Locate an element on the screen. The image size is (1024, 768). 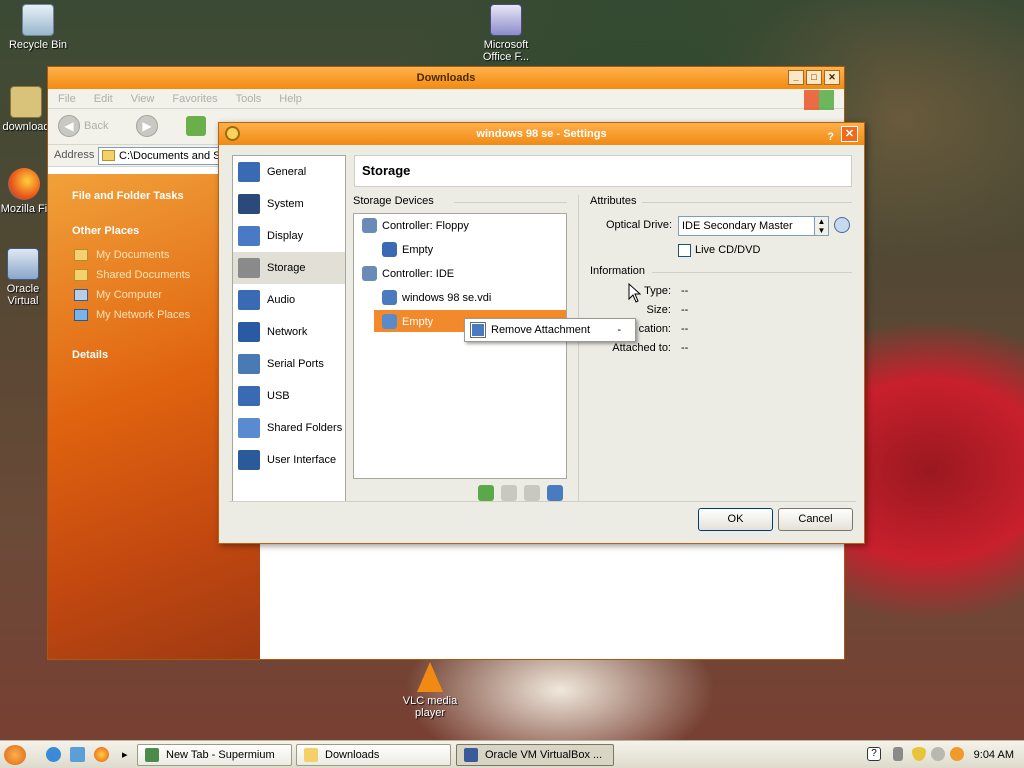
taskbar-task: Downloads is located at coordinates (373, 755).